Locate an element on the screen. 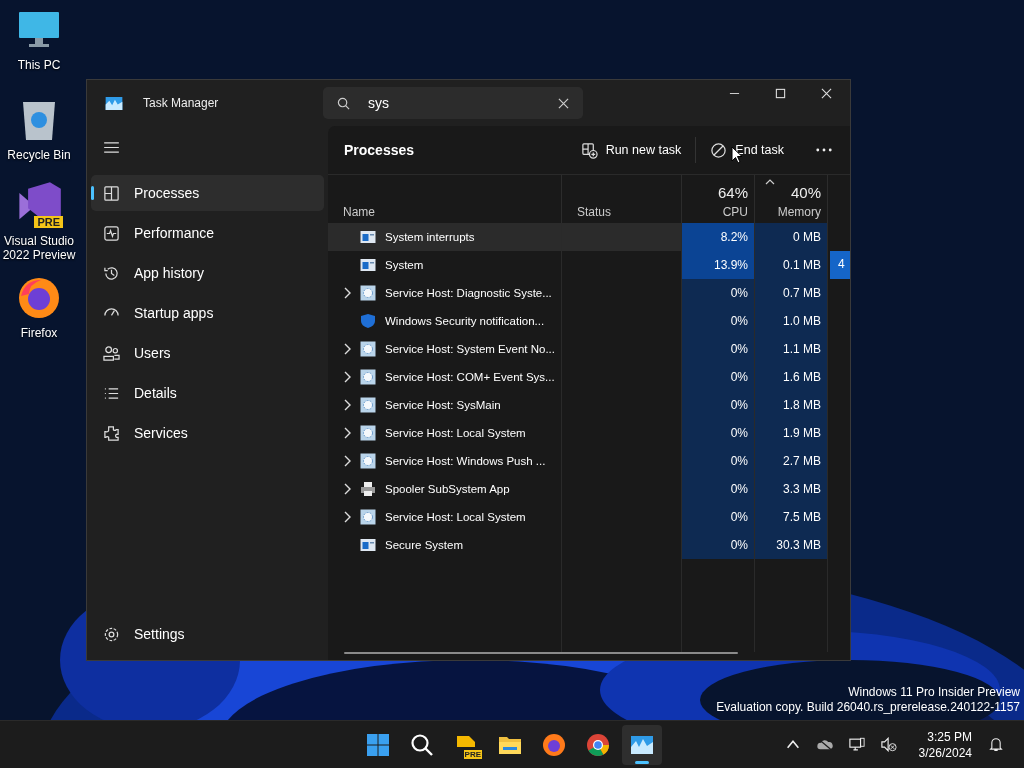 Image resolution: width=1024 pixels, height=768 pixels. run-new-task-button: Run new task is located at coordinates (631, 150).